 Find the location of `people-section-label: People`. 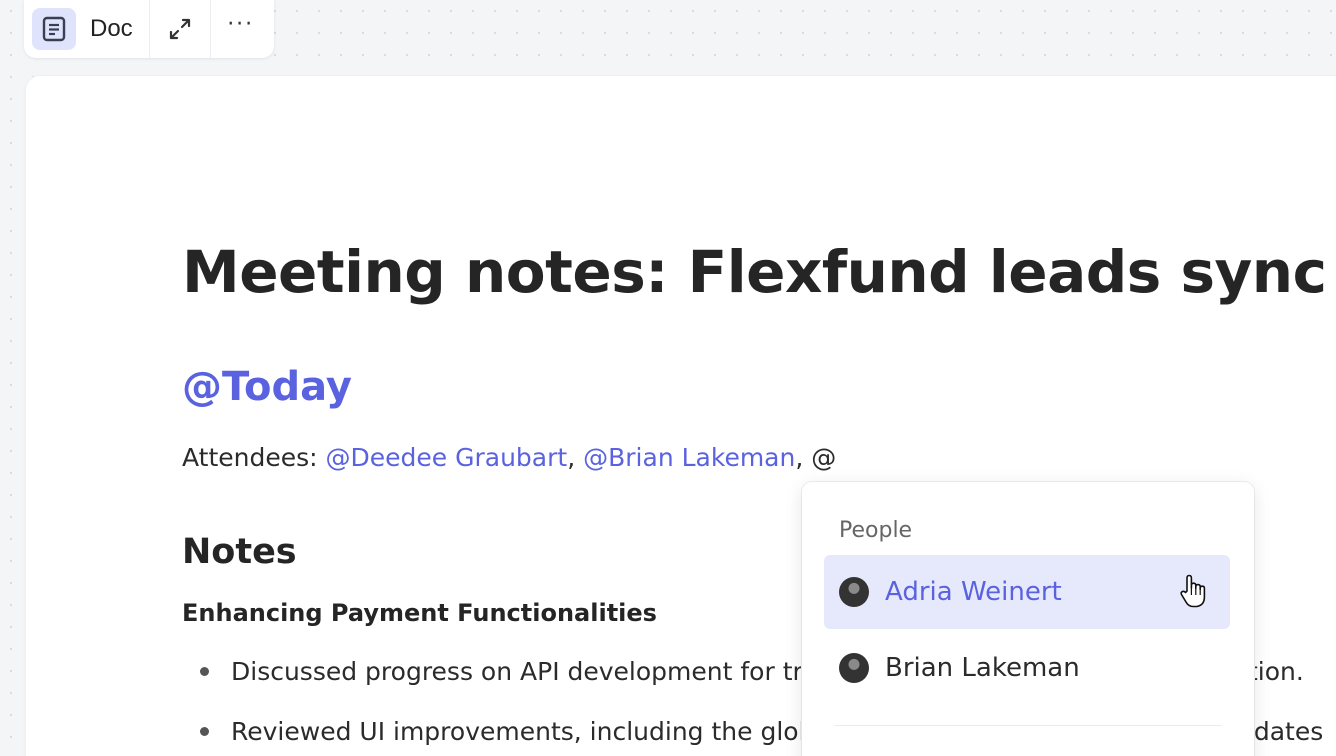

people-section-label: People is located at coordinates (876, 530).